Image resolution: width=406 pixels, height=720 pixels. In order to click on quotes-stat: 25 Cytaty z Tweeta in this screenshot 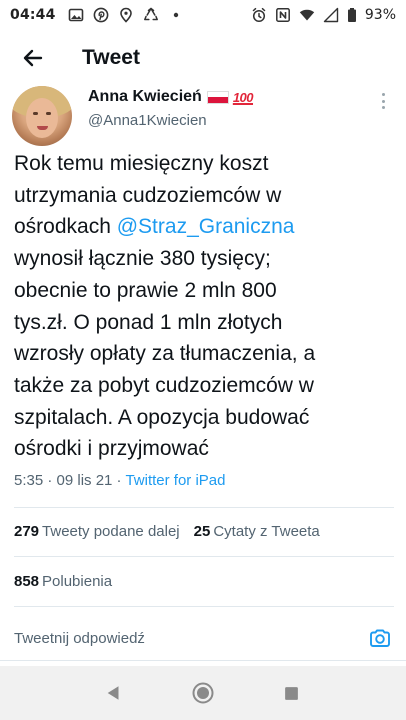, I will do `click(257, 531)`.